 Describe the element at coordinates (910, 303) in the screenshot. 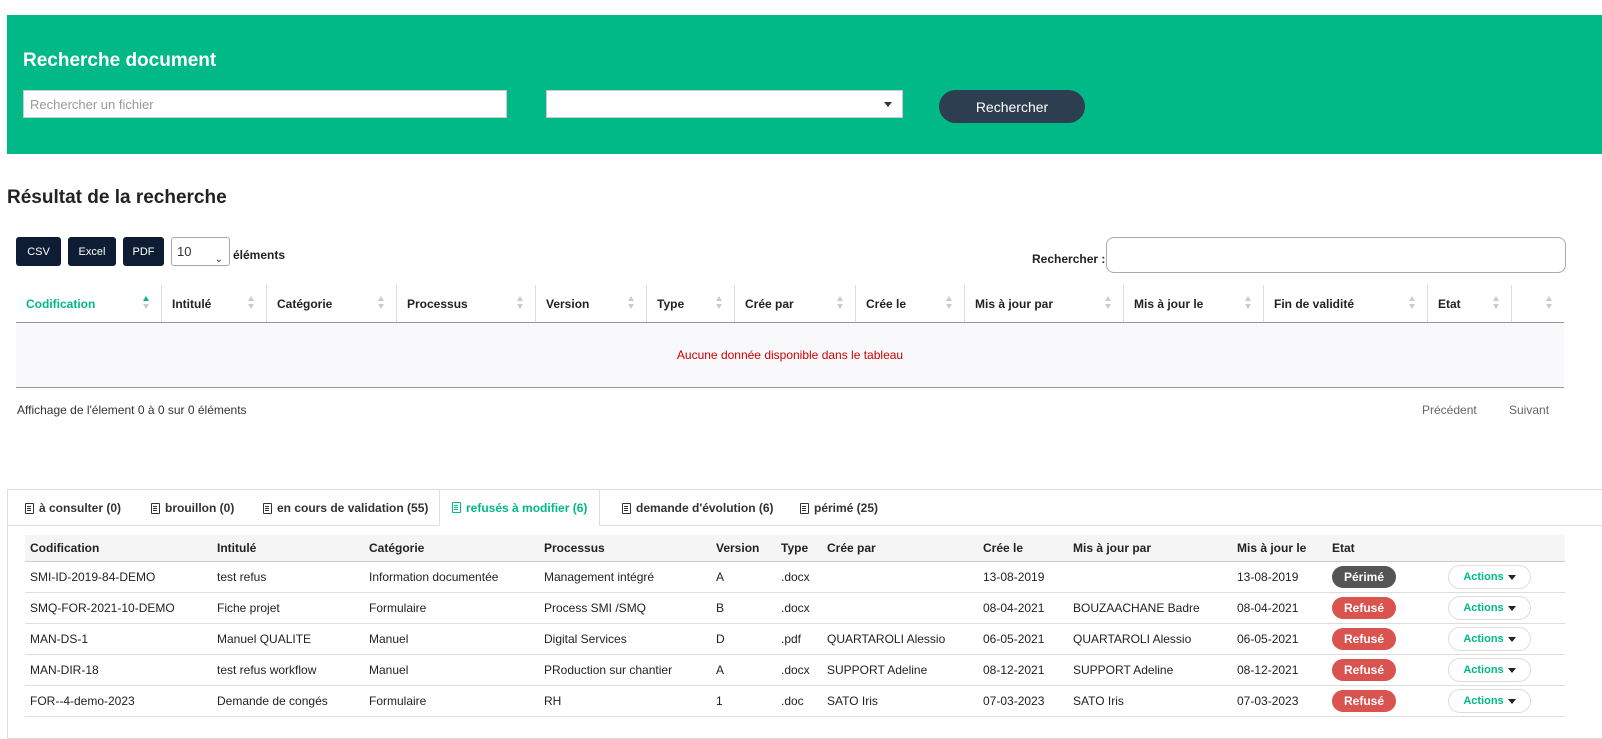

I see `column-header: Crée le` at that location.